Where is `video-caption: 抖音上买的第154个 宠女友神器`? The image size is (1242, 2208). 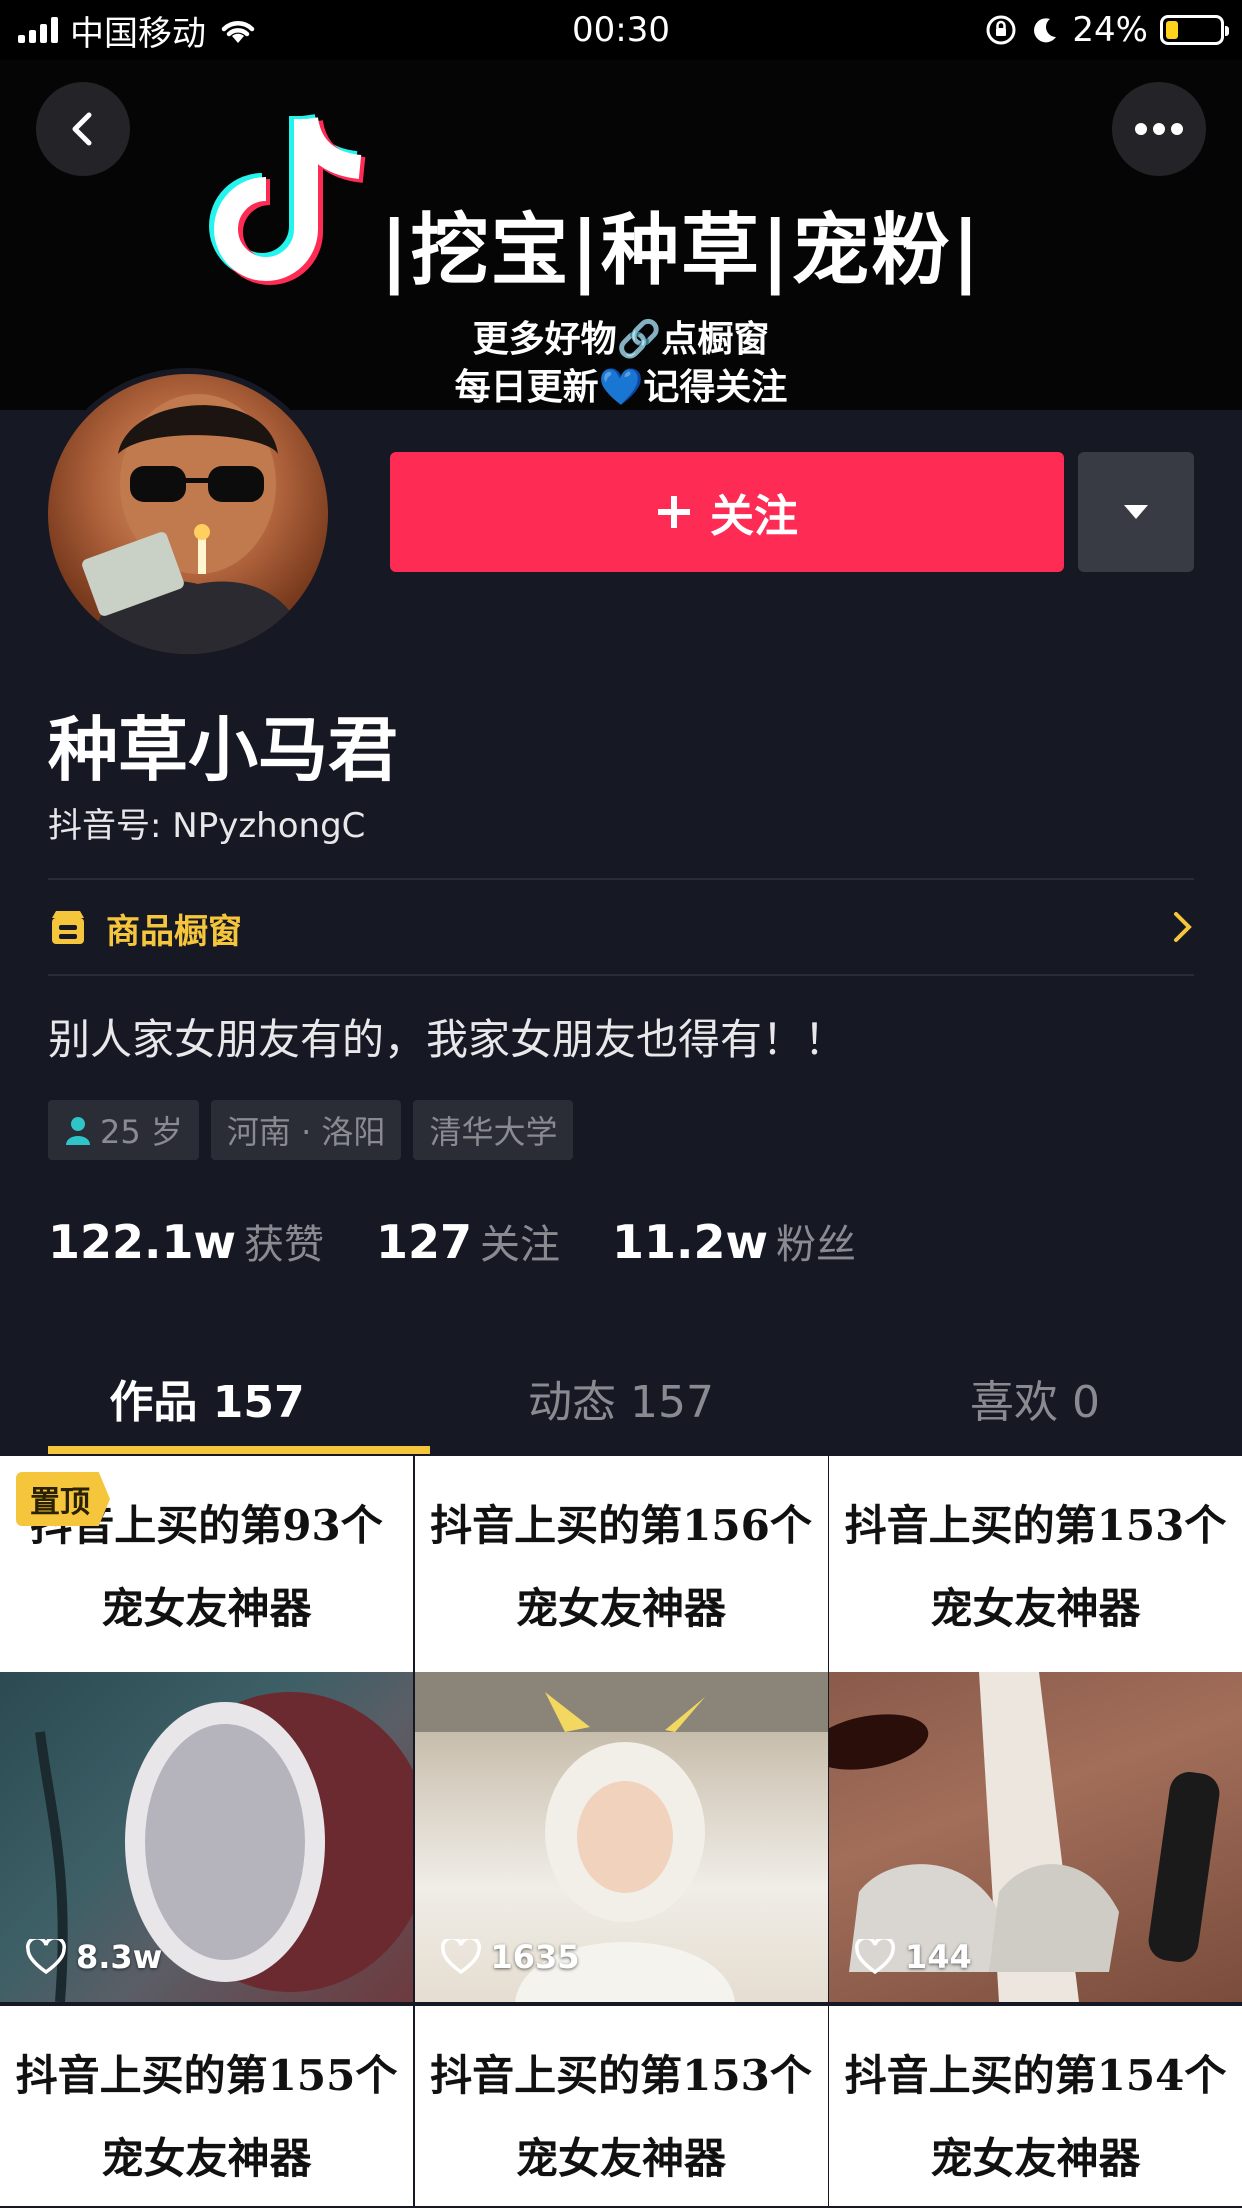
video-caption: 抖音上买的第154个 宠女友神器 is located at coordinates (1035, 2106).